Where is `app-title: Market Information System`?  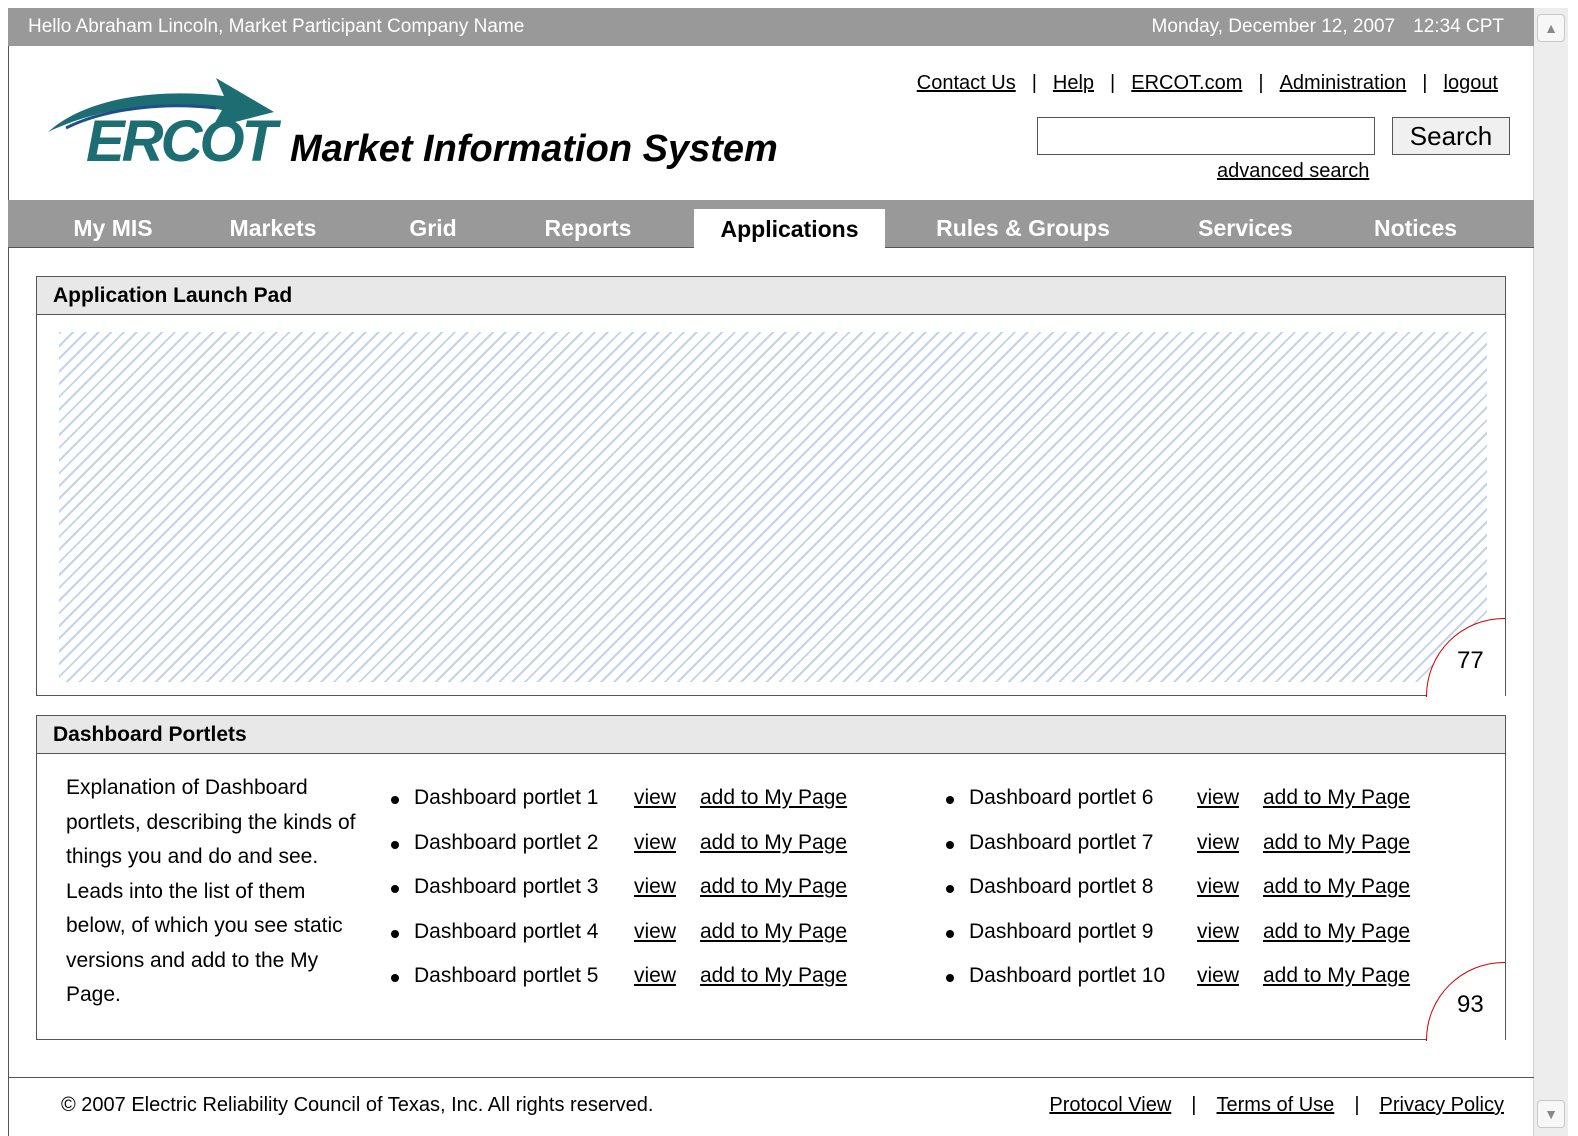
app-title: Market Information System is located at coordinates (534, 149).